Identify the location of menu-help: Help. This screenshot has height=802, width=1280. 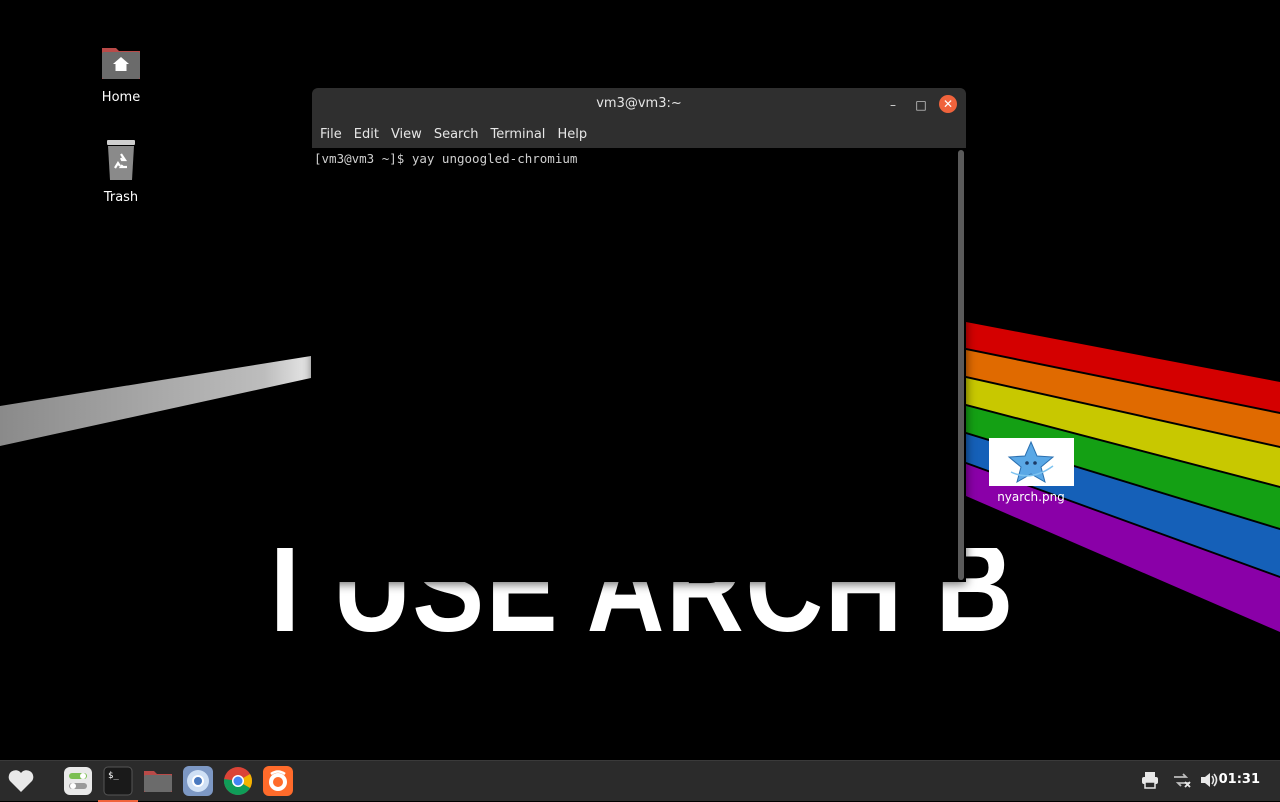
(572, 134).